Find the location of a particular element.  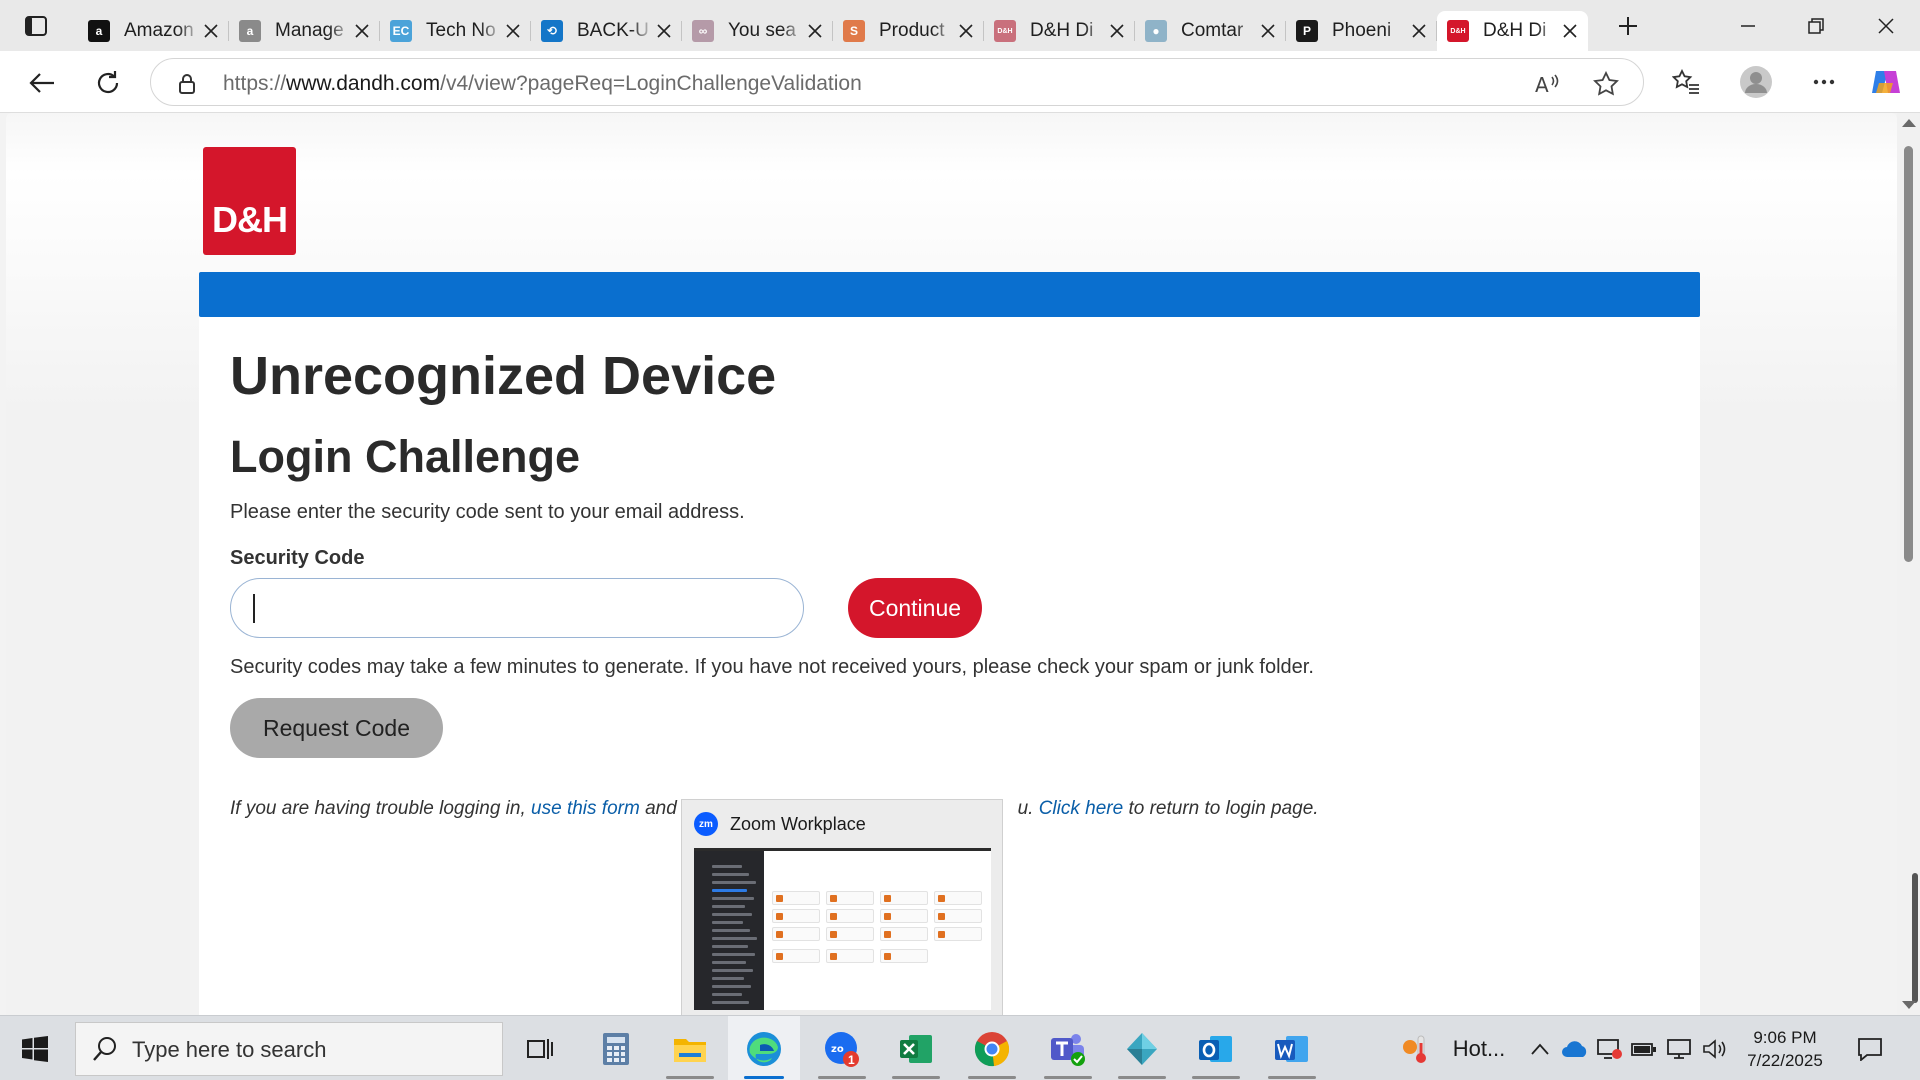

preview-thumbnail is located at coordinates (842, 929).